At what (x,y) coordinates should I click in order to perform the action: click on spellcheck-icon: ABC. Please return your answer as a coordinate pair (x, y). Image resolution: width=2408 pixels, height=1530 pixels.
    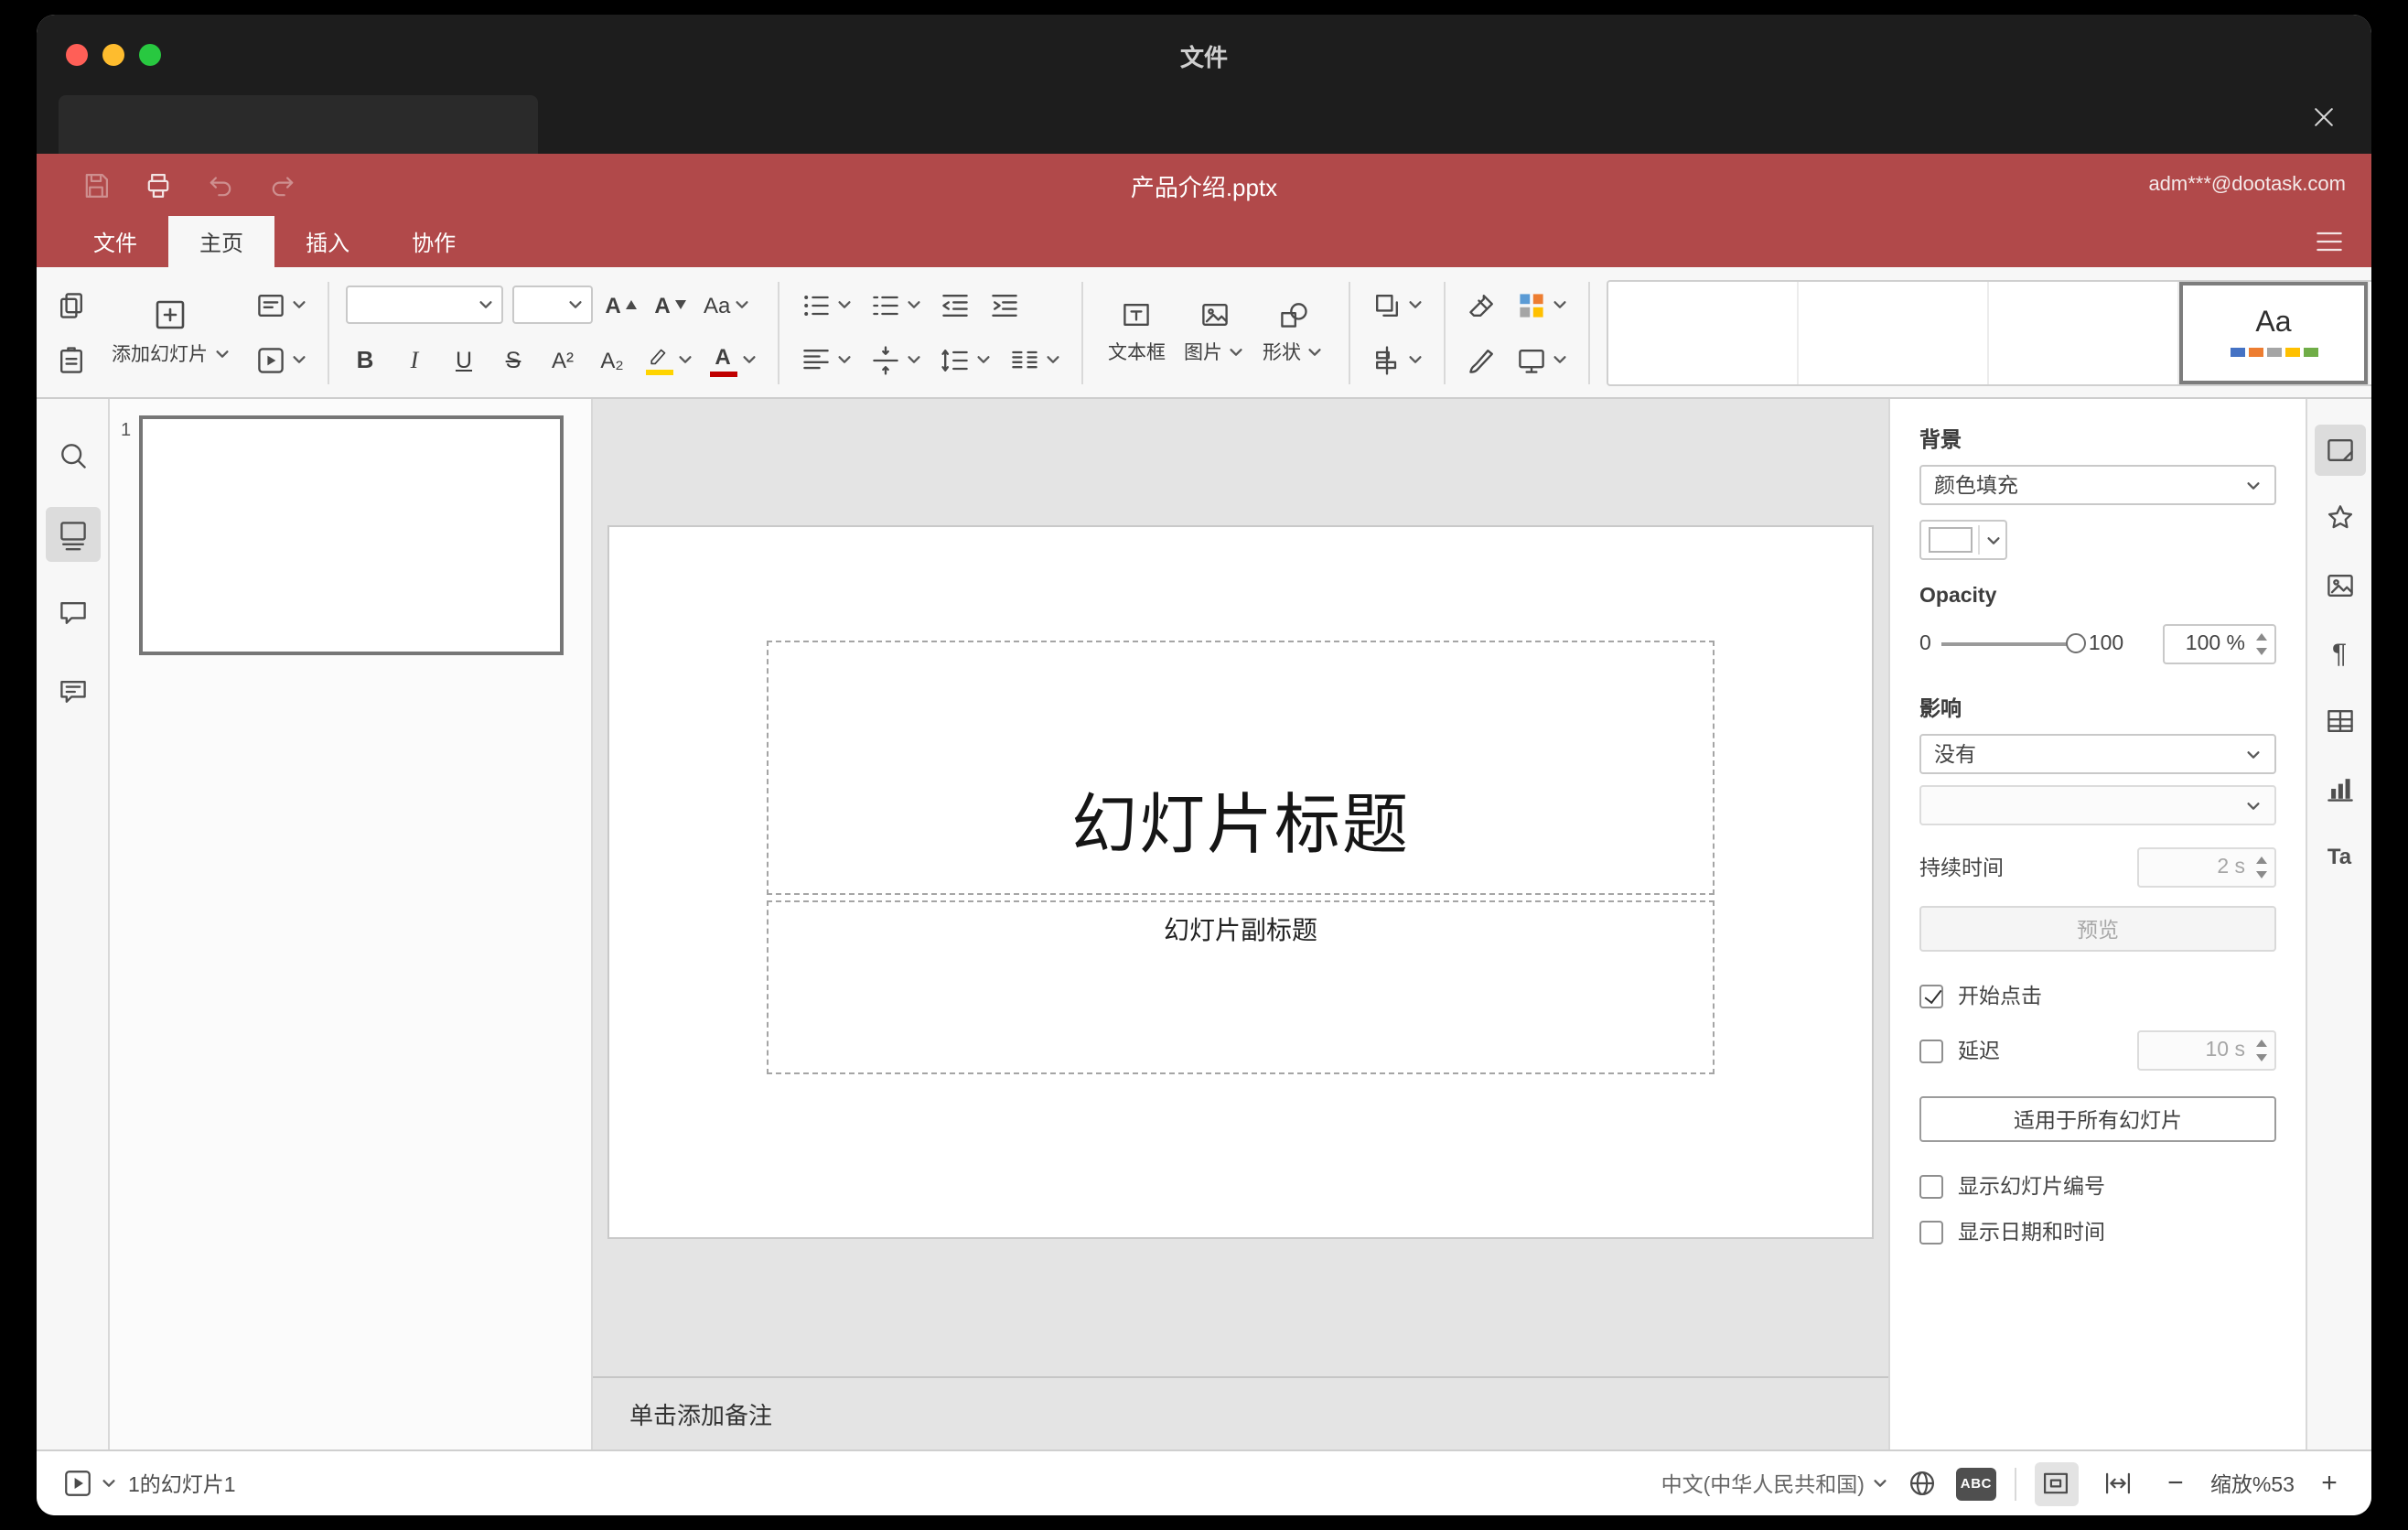
    Looking at the image, I should click on (1975, 1483).